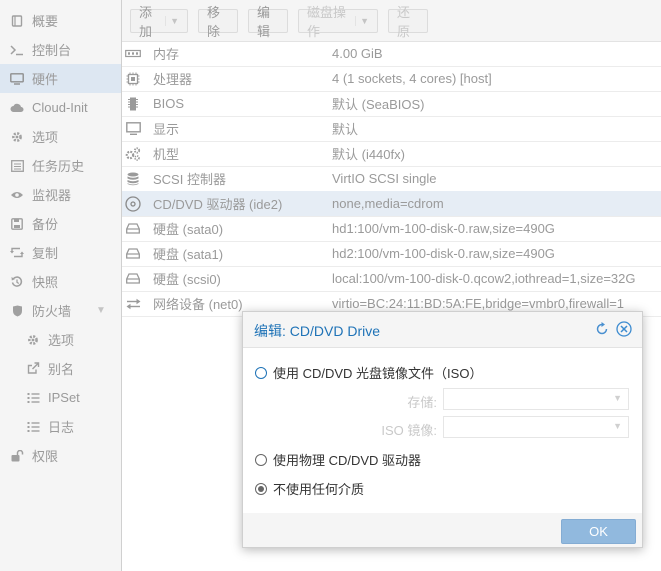 The image size is (661, 571). What do you see at coordinates (391, 129) in the screenshot?
I see `table-row: 显示 默认` at bounding box center [391, 129].